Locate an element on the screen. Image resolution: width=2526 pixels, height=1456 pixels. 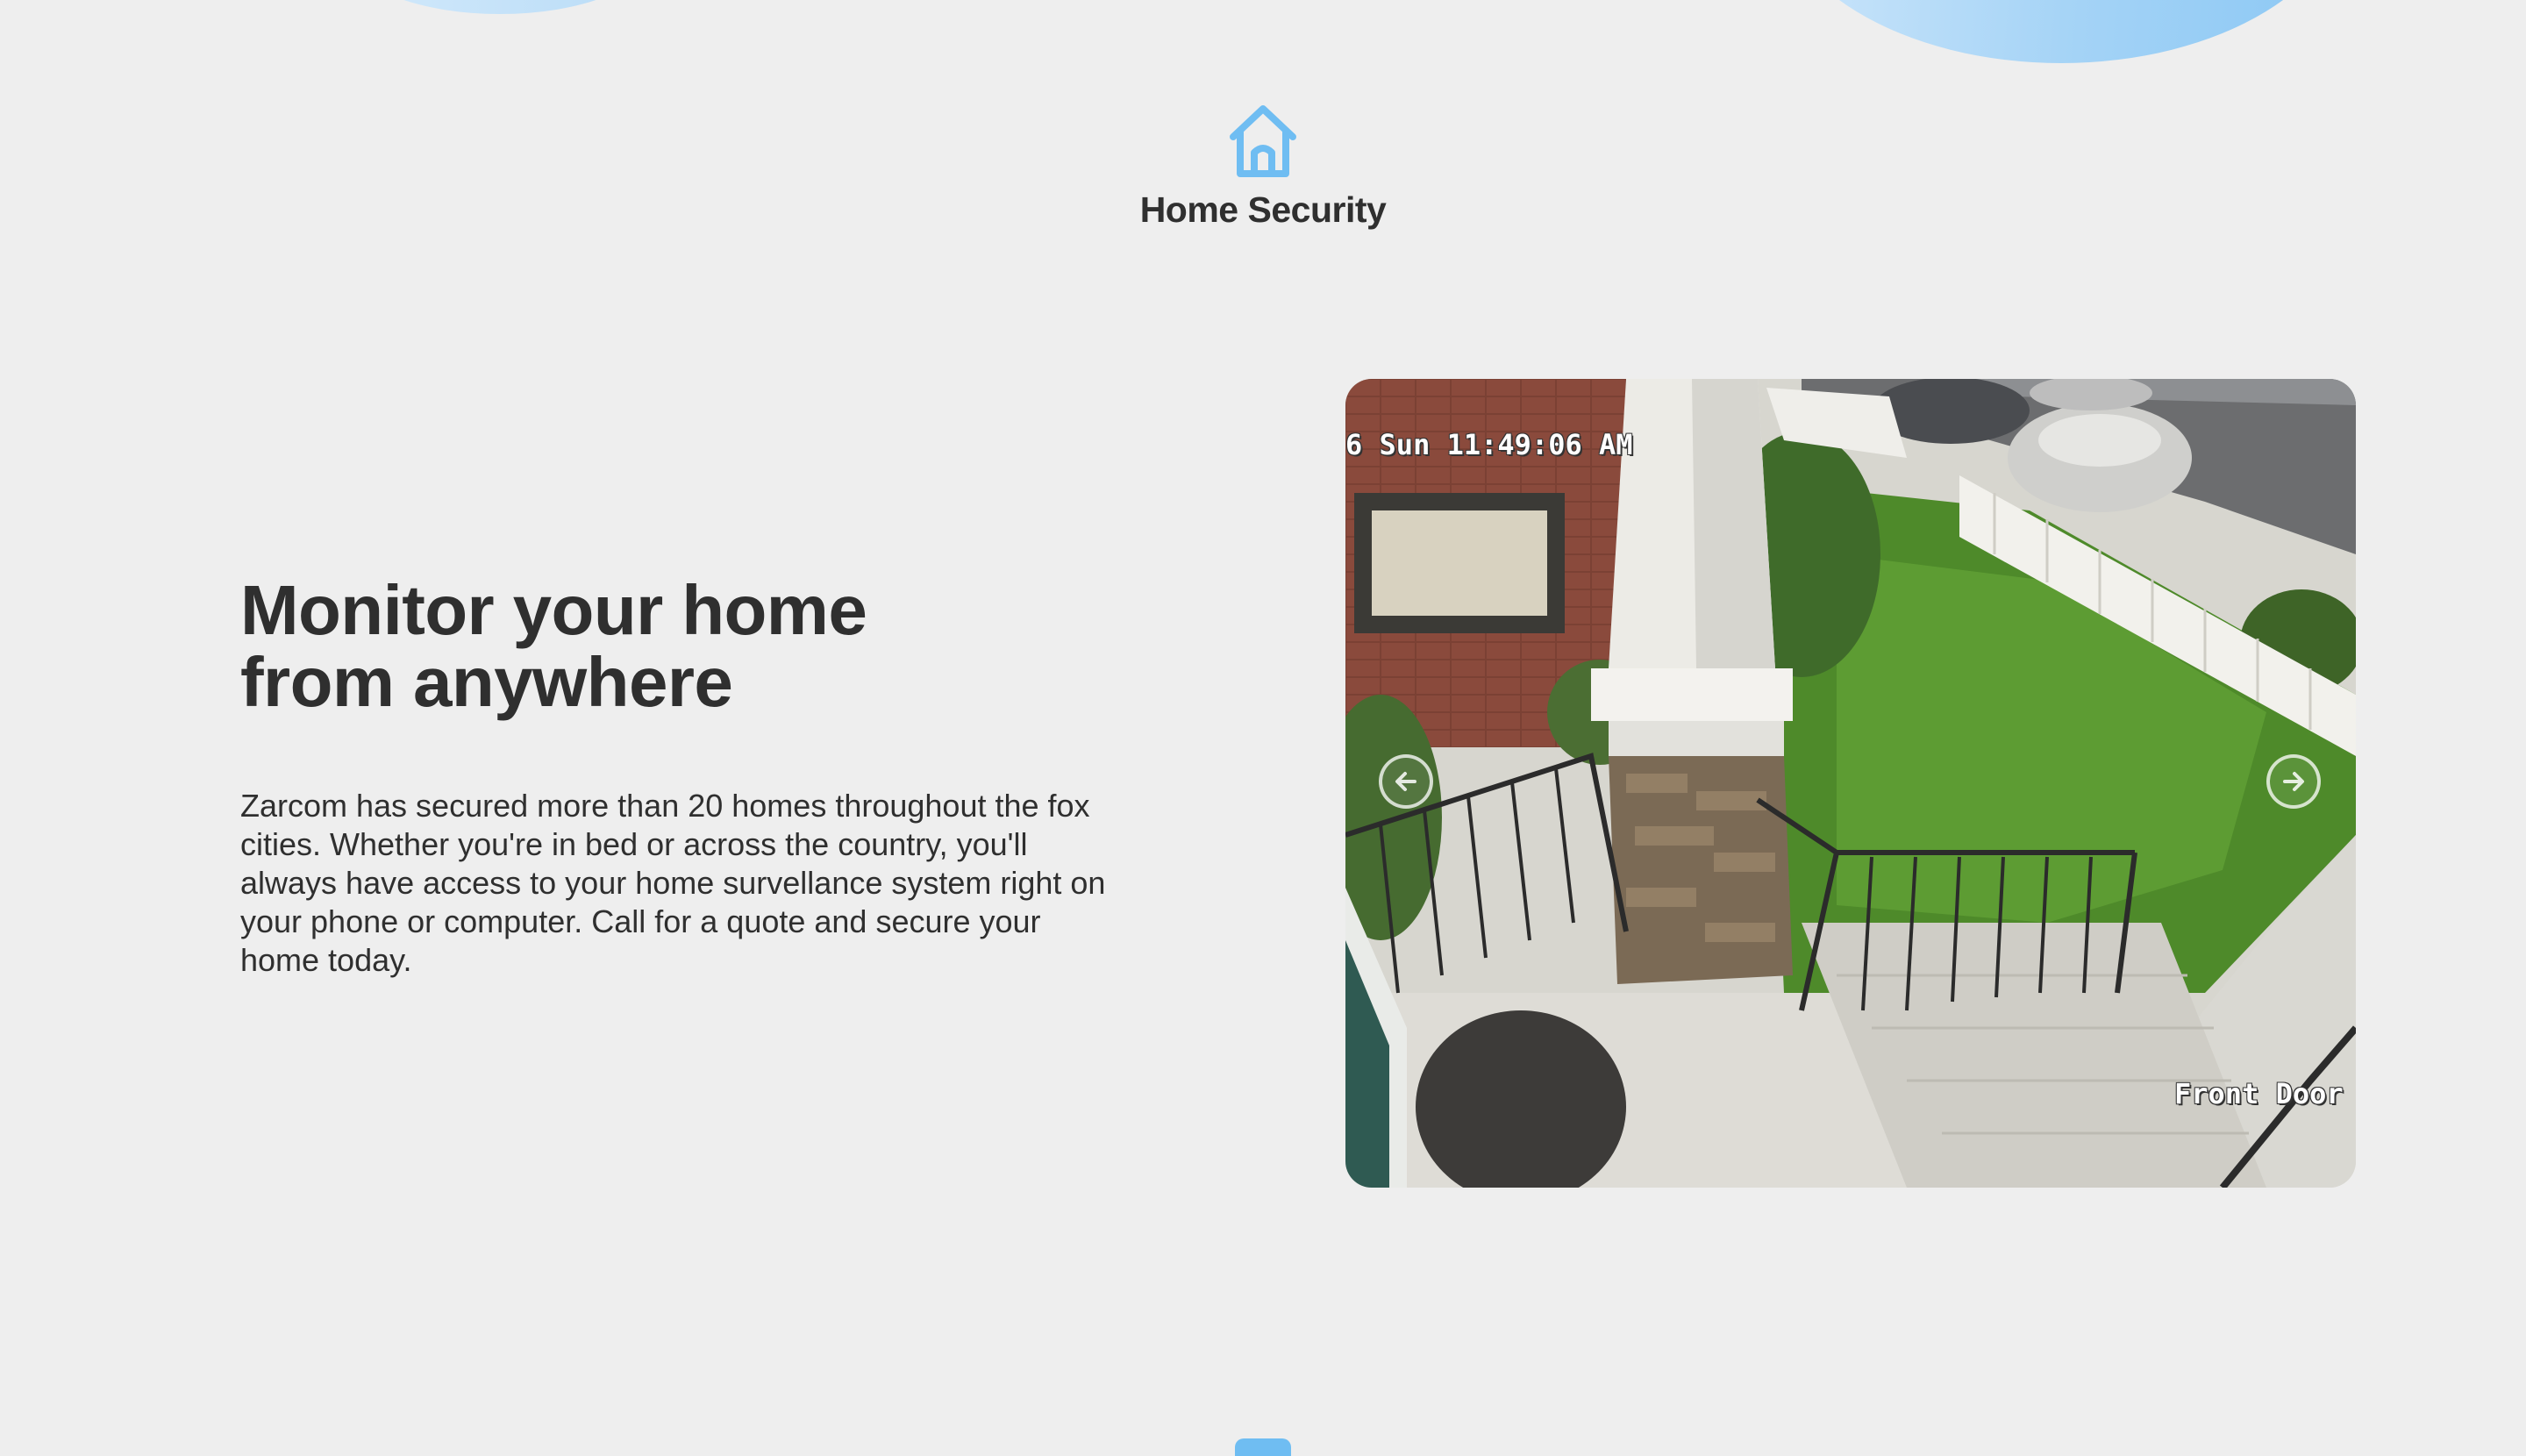
feature-headline: Monitor your home from anywhere is located at coordinates (553, 646).